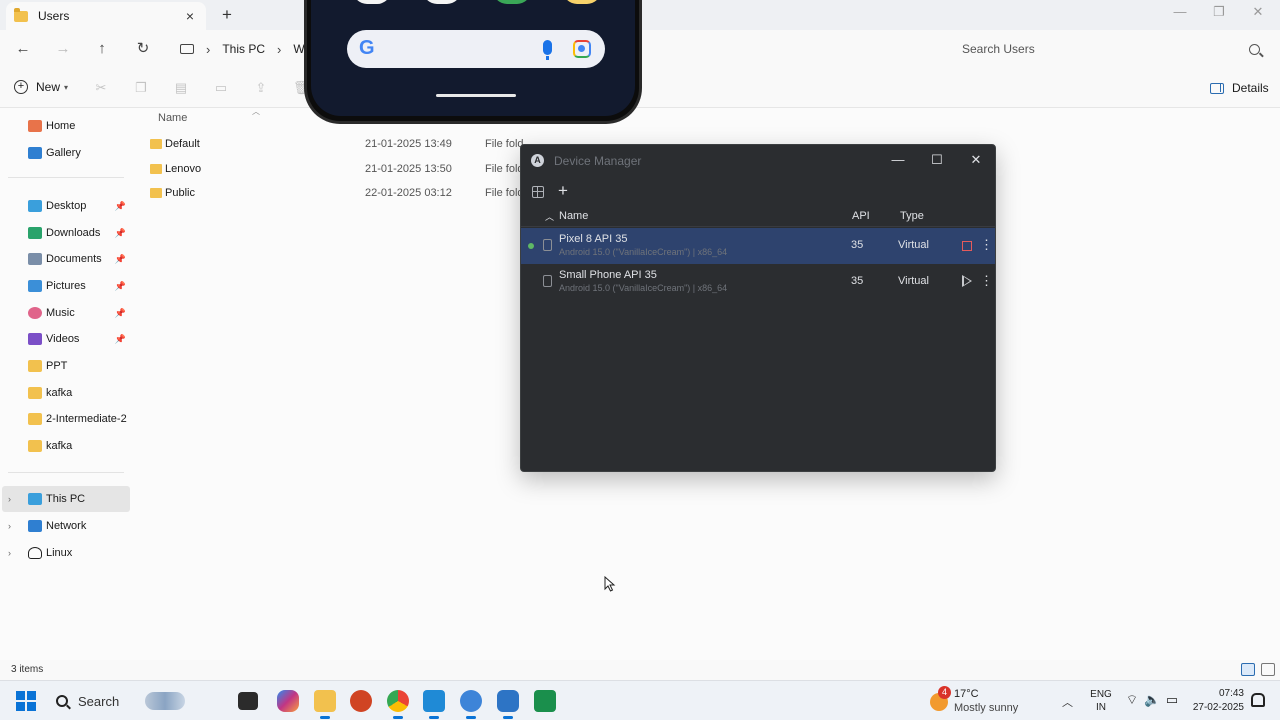  I want to click on sidebar-item-linux: › Linux, so click(66, 553).